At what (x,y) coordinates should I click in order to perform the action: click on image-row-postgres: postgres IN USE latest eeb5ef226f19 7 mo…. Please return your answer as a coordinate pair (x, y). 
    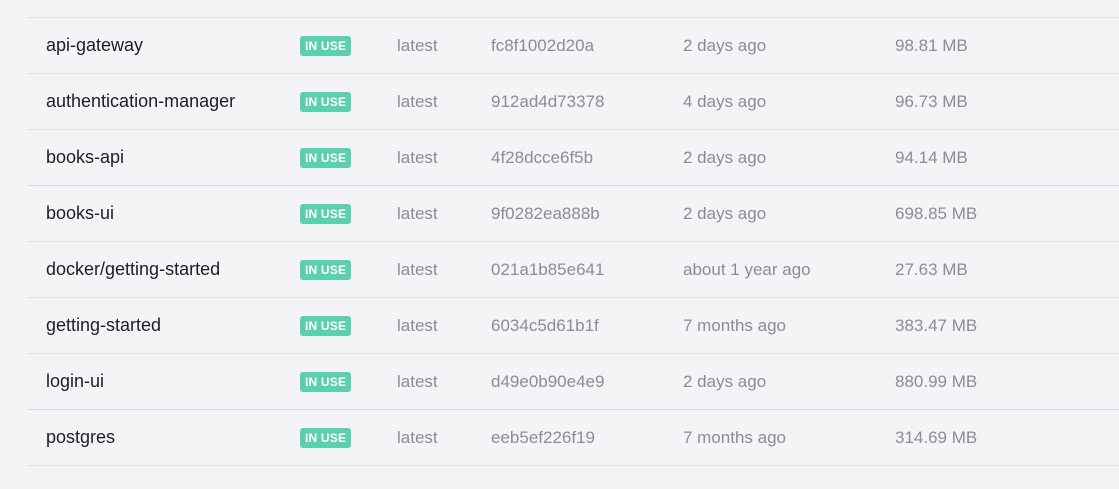
    Looking at the image, I should click on (573, 438).